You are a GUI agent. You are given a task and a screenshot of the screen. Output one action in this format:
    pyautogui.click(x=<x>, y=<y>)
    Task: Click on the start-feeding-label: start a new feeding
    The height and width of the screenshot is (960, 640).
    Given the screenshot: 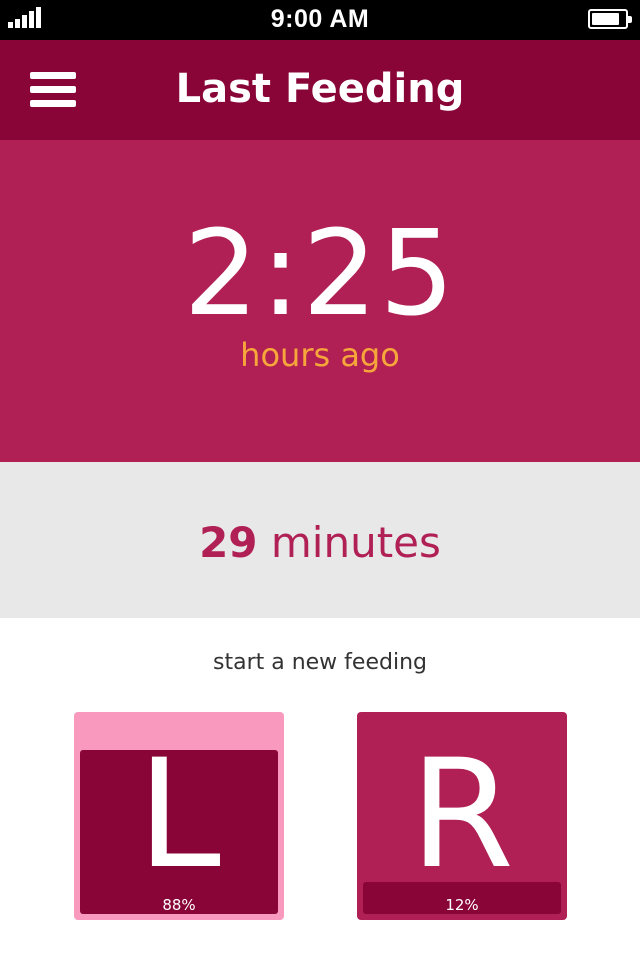 What is the action you would take?
    pyautogui.click(x=320, y=662)
    